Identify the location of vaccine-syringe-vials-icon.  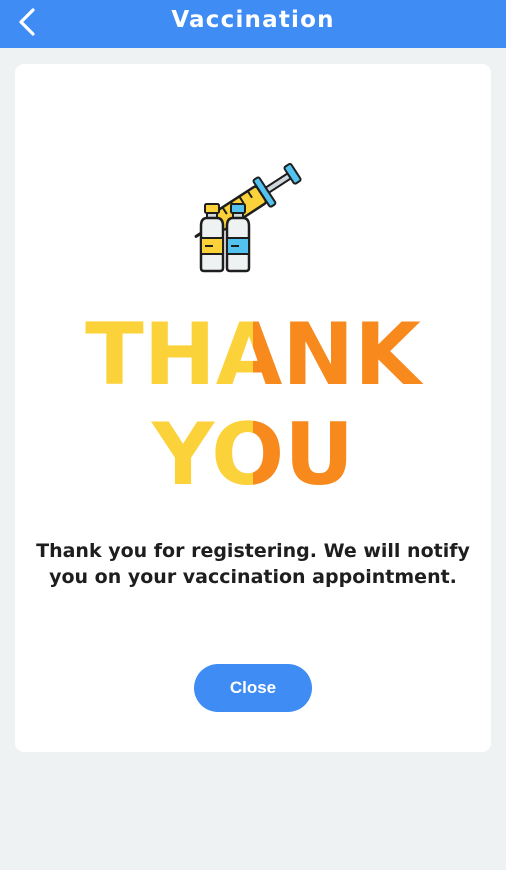
(248, 217).